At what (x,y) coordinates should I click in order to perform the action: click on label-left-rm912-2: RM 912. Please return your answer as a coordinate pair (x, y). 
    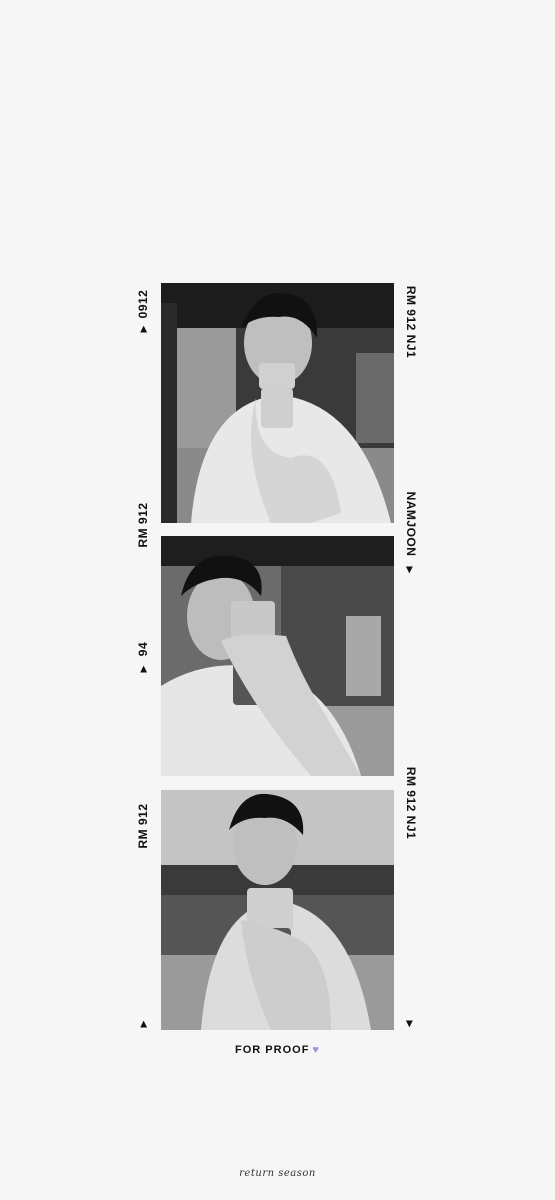
    Looking at the image, I should click on (143, 826).